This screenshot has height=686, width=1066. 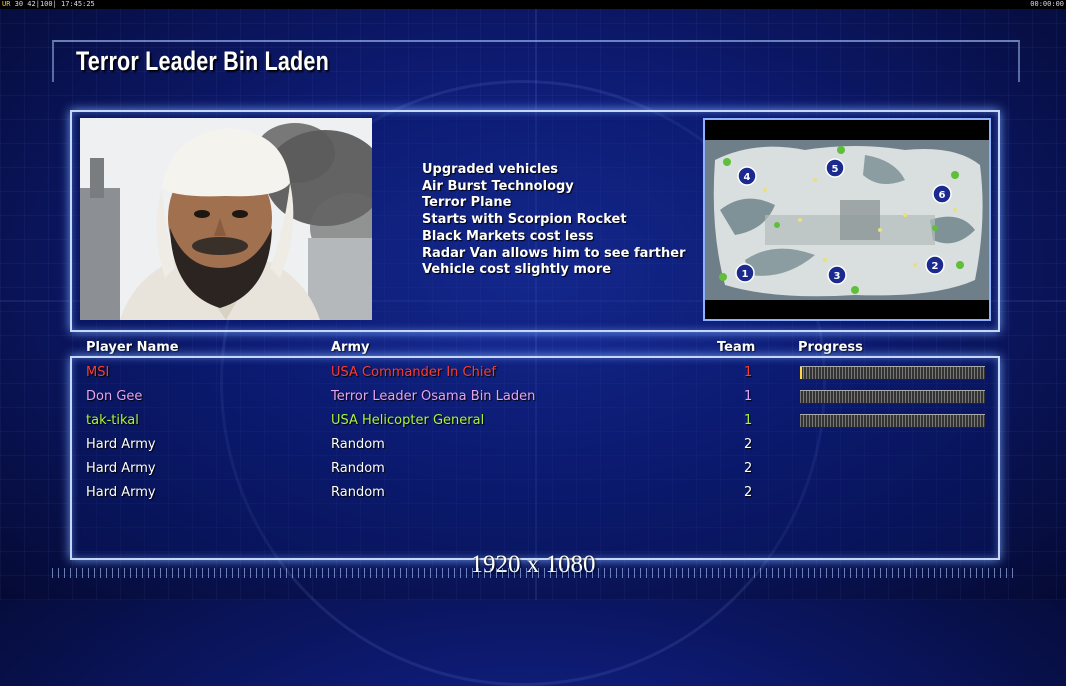 I want to click on start-position-marker: 4, so click(x=747, y=176).